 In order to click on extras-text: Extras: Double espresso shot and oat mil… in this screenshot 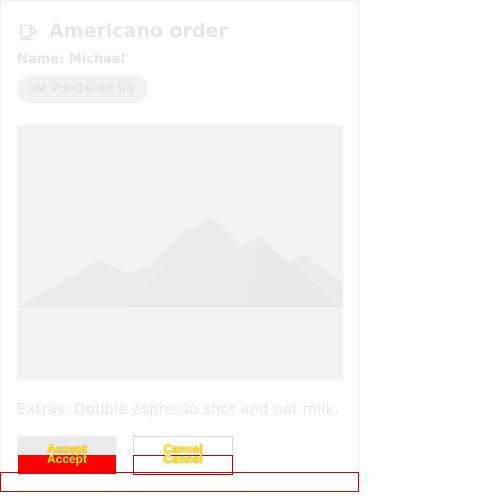, I will do `click(178, 409)`.